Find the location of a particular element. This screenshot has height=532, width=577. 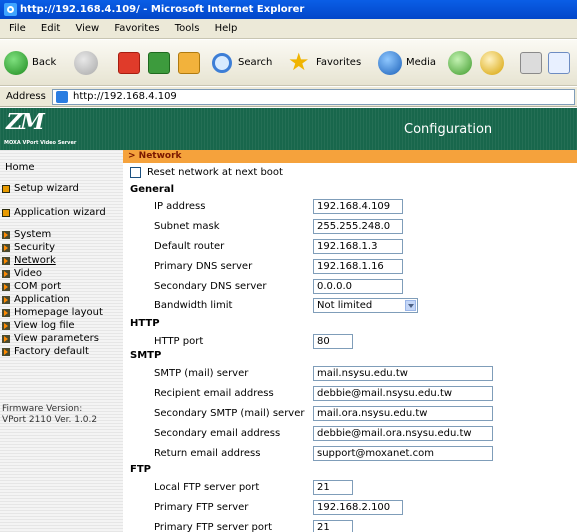

home-button is located at coordinates (189, 63).